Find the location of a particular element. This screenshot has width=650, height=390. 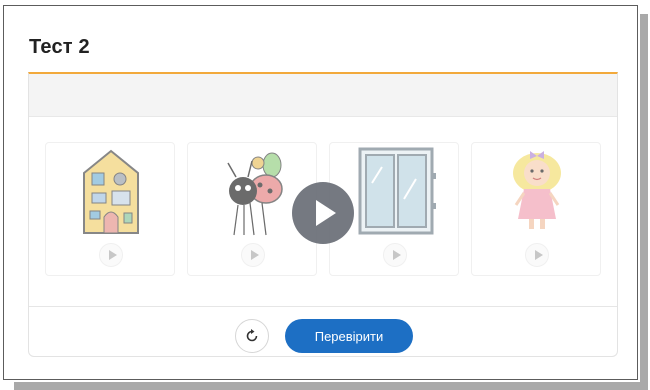

house-illustration is located at coordinates (111, 191).